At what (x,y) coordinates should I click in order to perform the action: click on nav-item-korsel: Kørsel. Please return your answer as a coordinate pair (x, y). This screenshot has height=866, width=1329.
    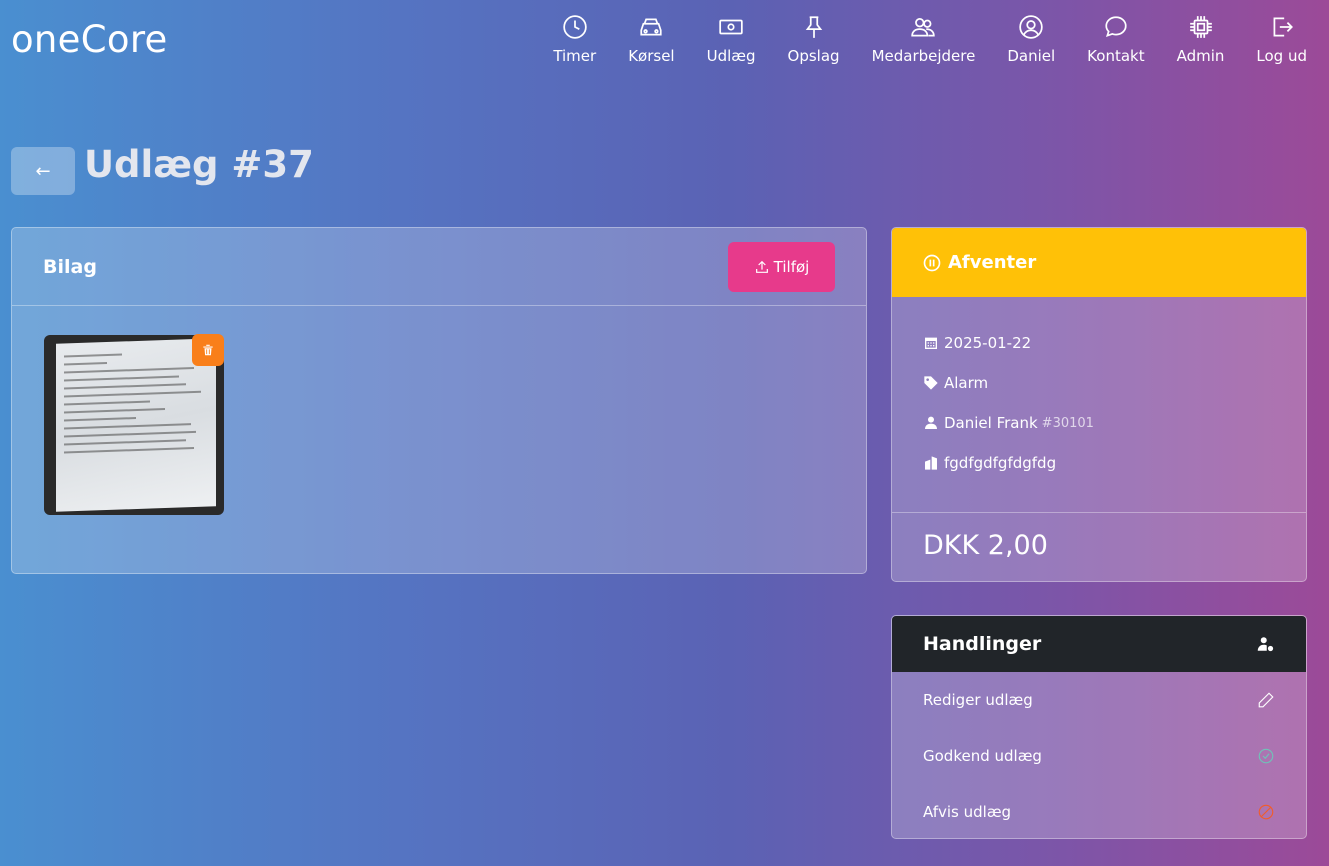
    Looking at the image, I should click on (651, 39).